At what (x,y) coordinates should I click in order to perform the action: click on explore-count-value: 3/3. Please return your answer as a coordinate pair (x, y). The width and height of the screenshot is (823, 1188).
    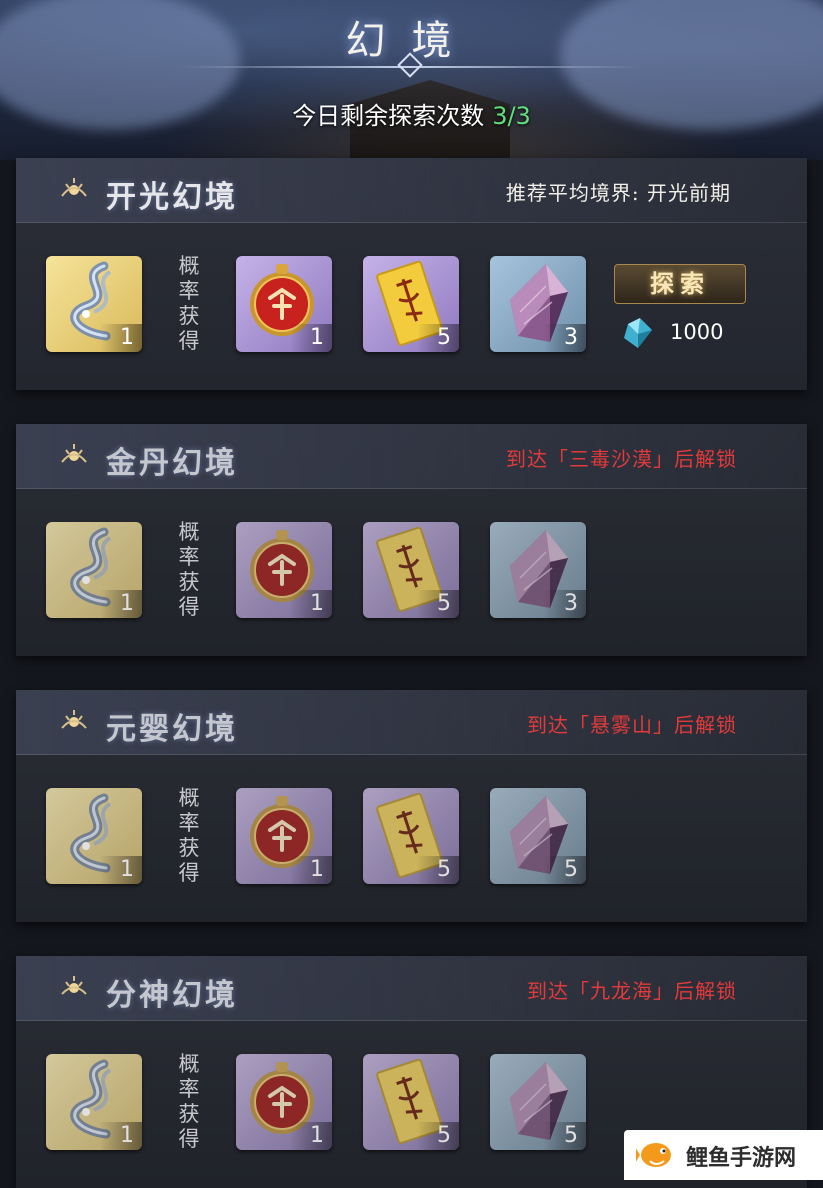
    Looking at the image, I should click on (511, 116).